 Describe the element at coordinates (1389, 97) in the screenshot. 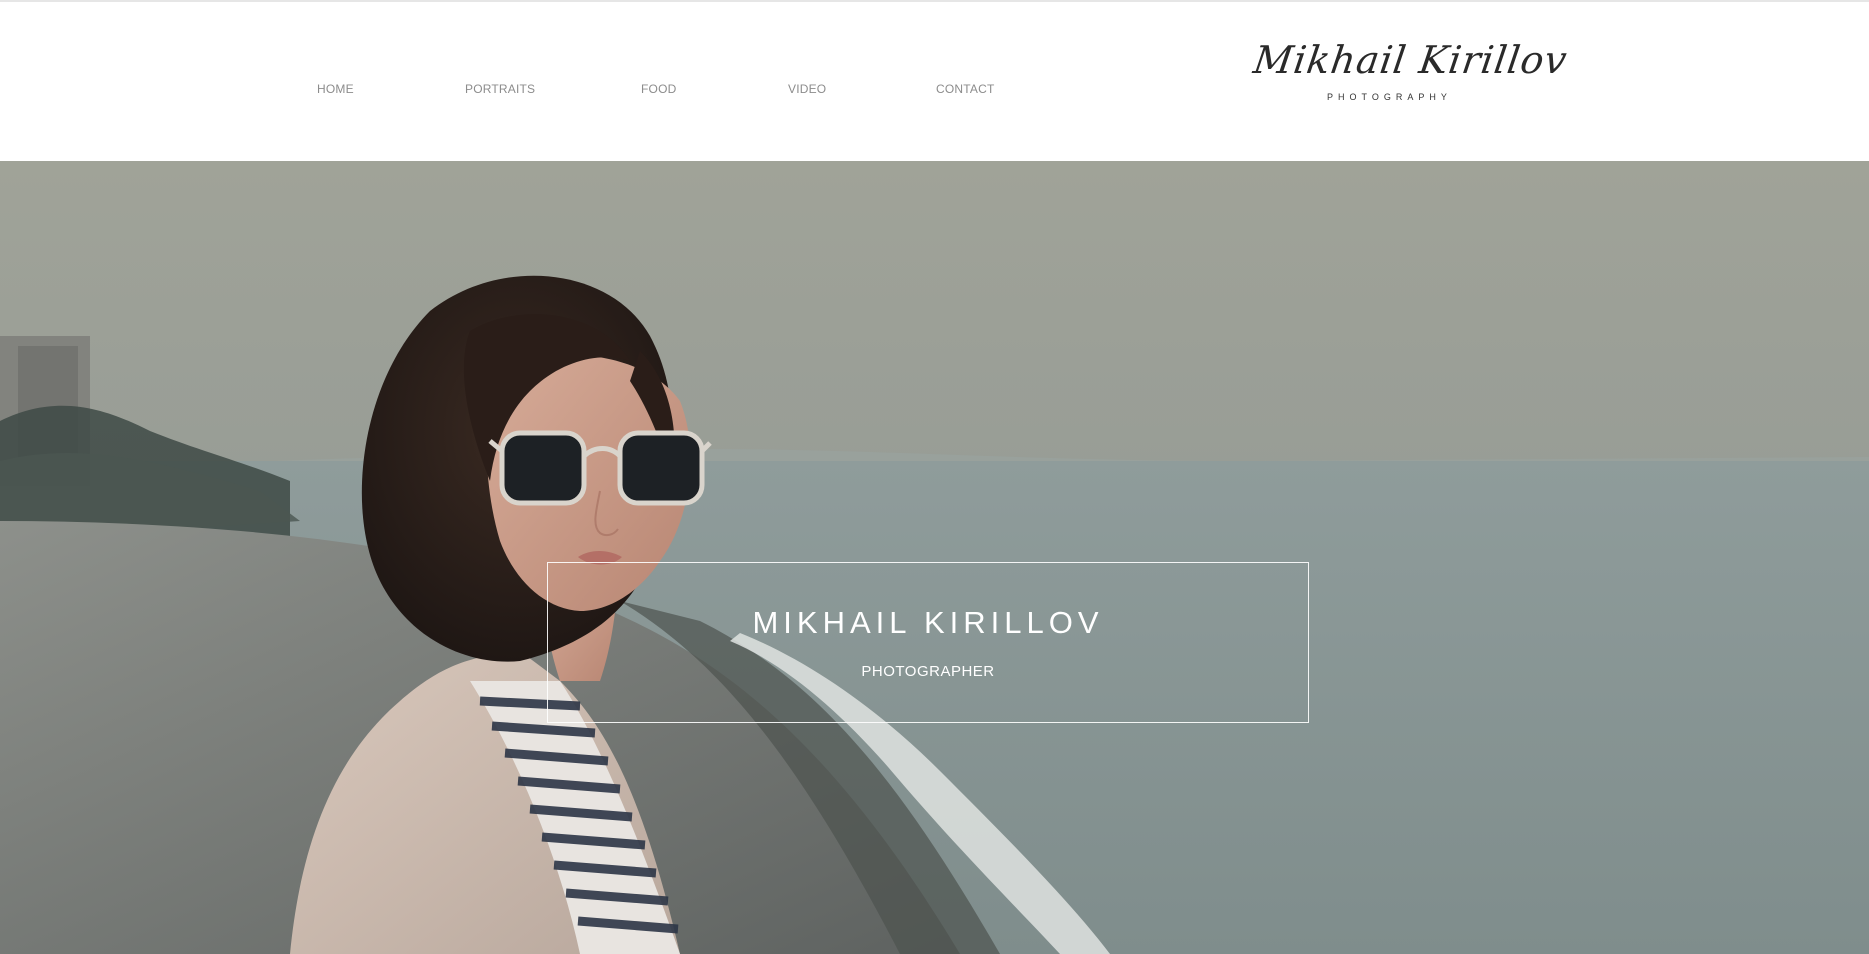

I see `logo-subtitle: PHOTOGRAPHY` at that location.